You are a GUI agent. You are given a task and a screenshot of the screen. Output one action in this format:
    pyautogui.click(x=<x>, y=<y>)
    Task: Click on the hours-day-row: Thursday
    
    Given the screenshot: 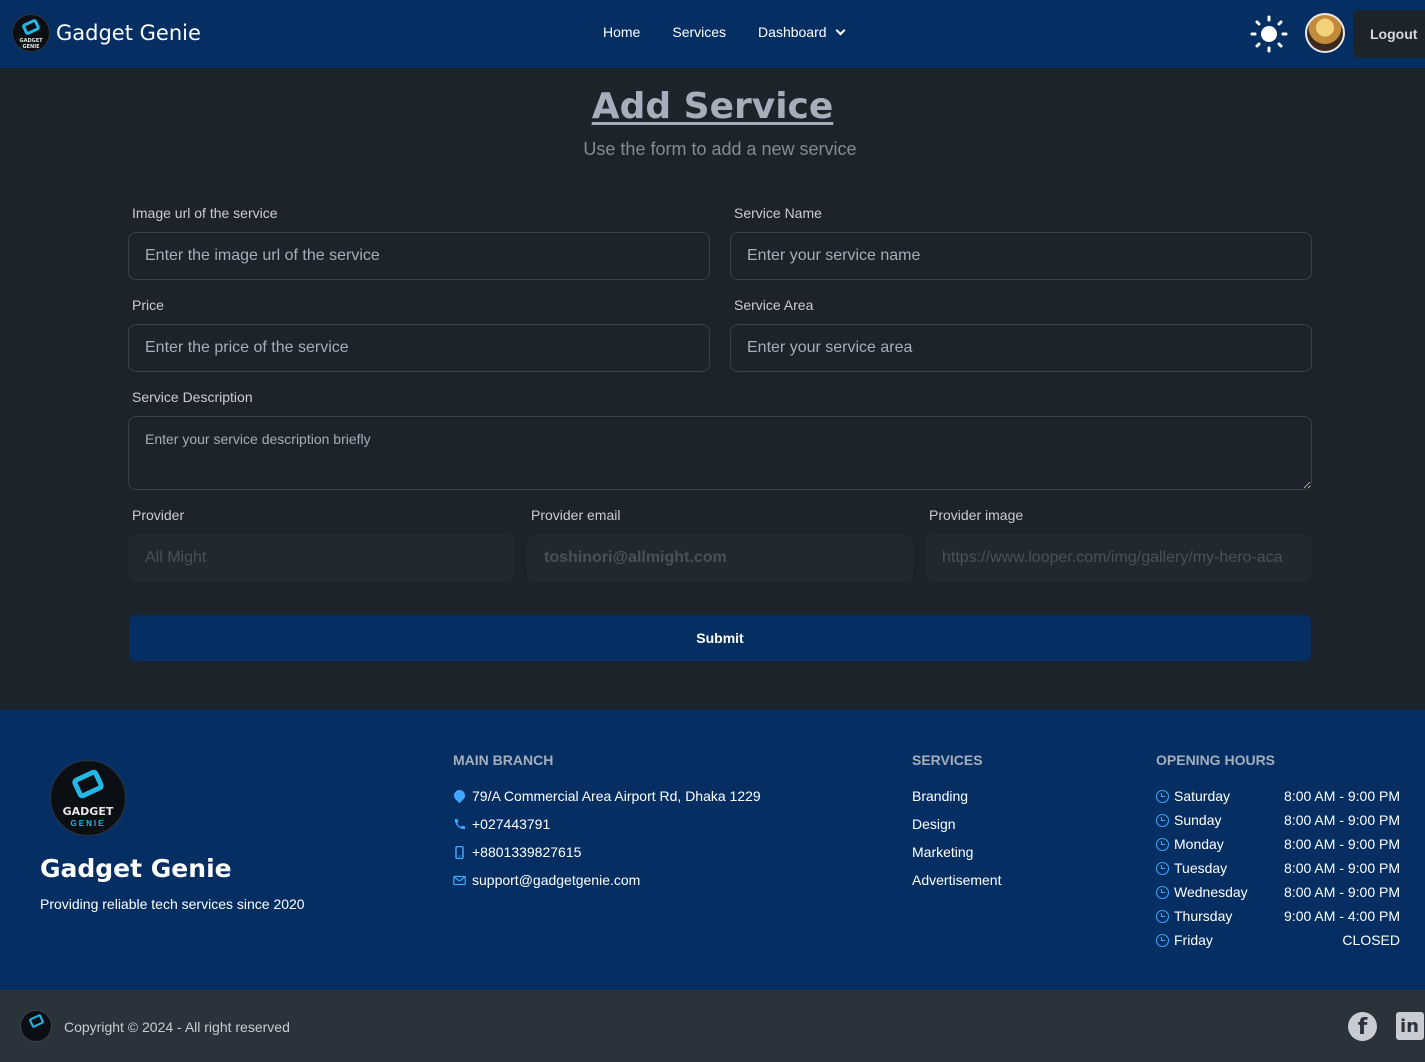 What is the action you would take?
    pyautogui.click(x=1194, y=916)
    